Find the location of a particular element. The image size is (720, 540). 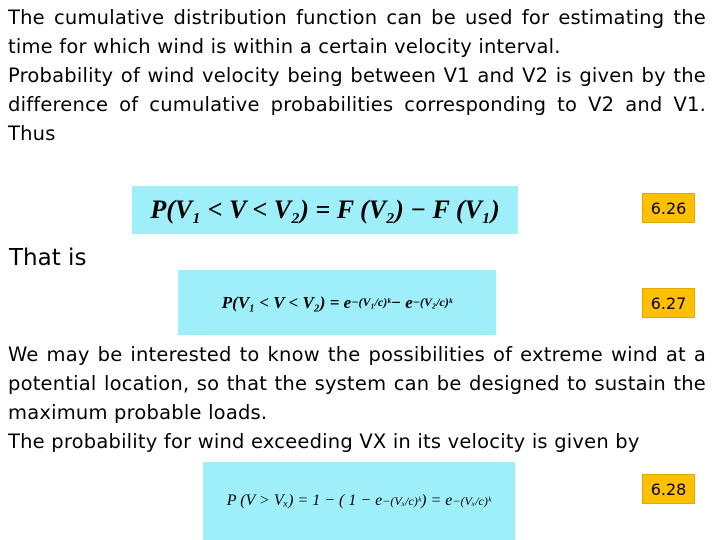

equation-6-27: P(V₁ < V < V₂) = e −(V₁/c)ᵏ − e −(V₂/c)ᵏ is located at coordinates (337, 302).